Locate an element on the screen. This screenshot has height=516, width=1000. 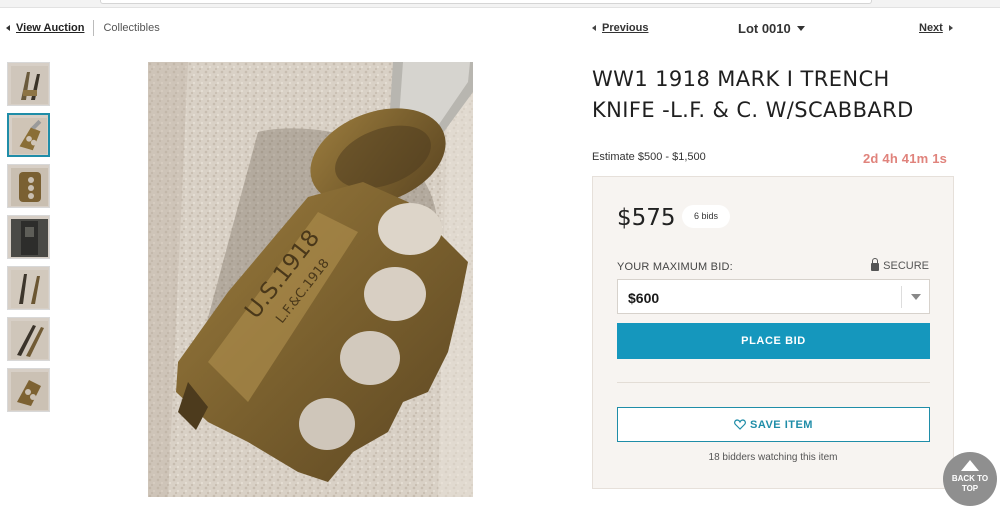
lot-selector: Lot 0010 is located at coordinates (771, 28).